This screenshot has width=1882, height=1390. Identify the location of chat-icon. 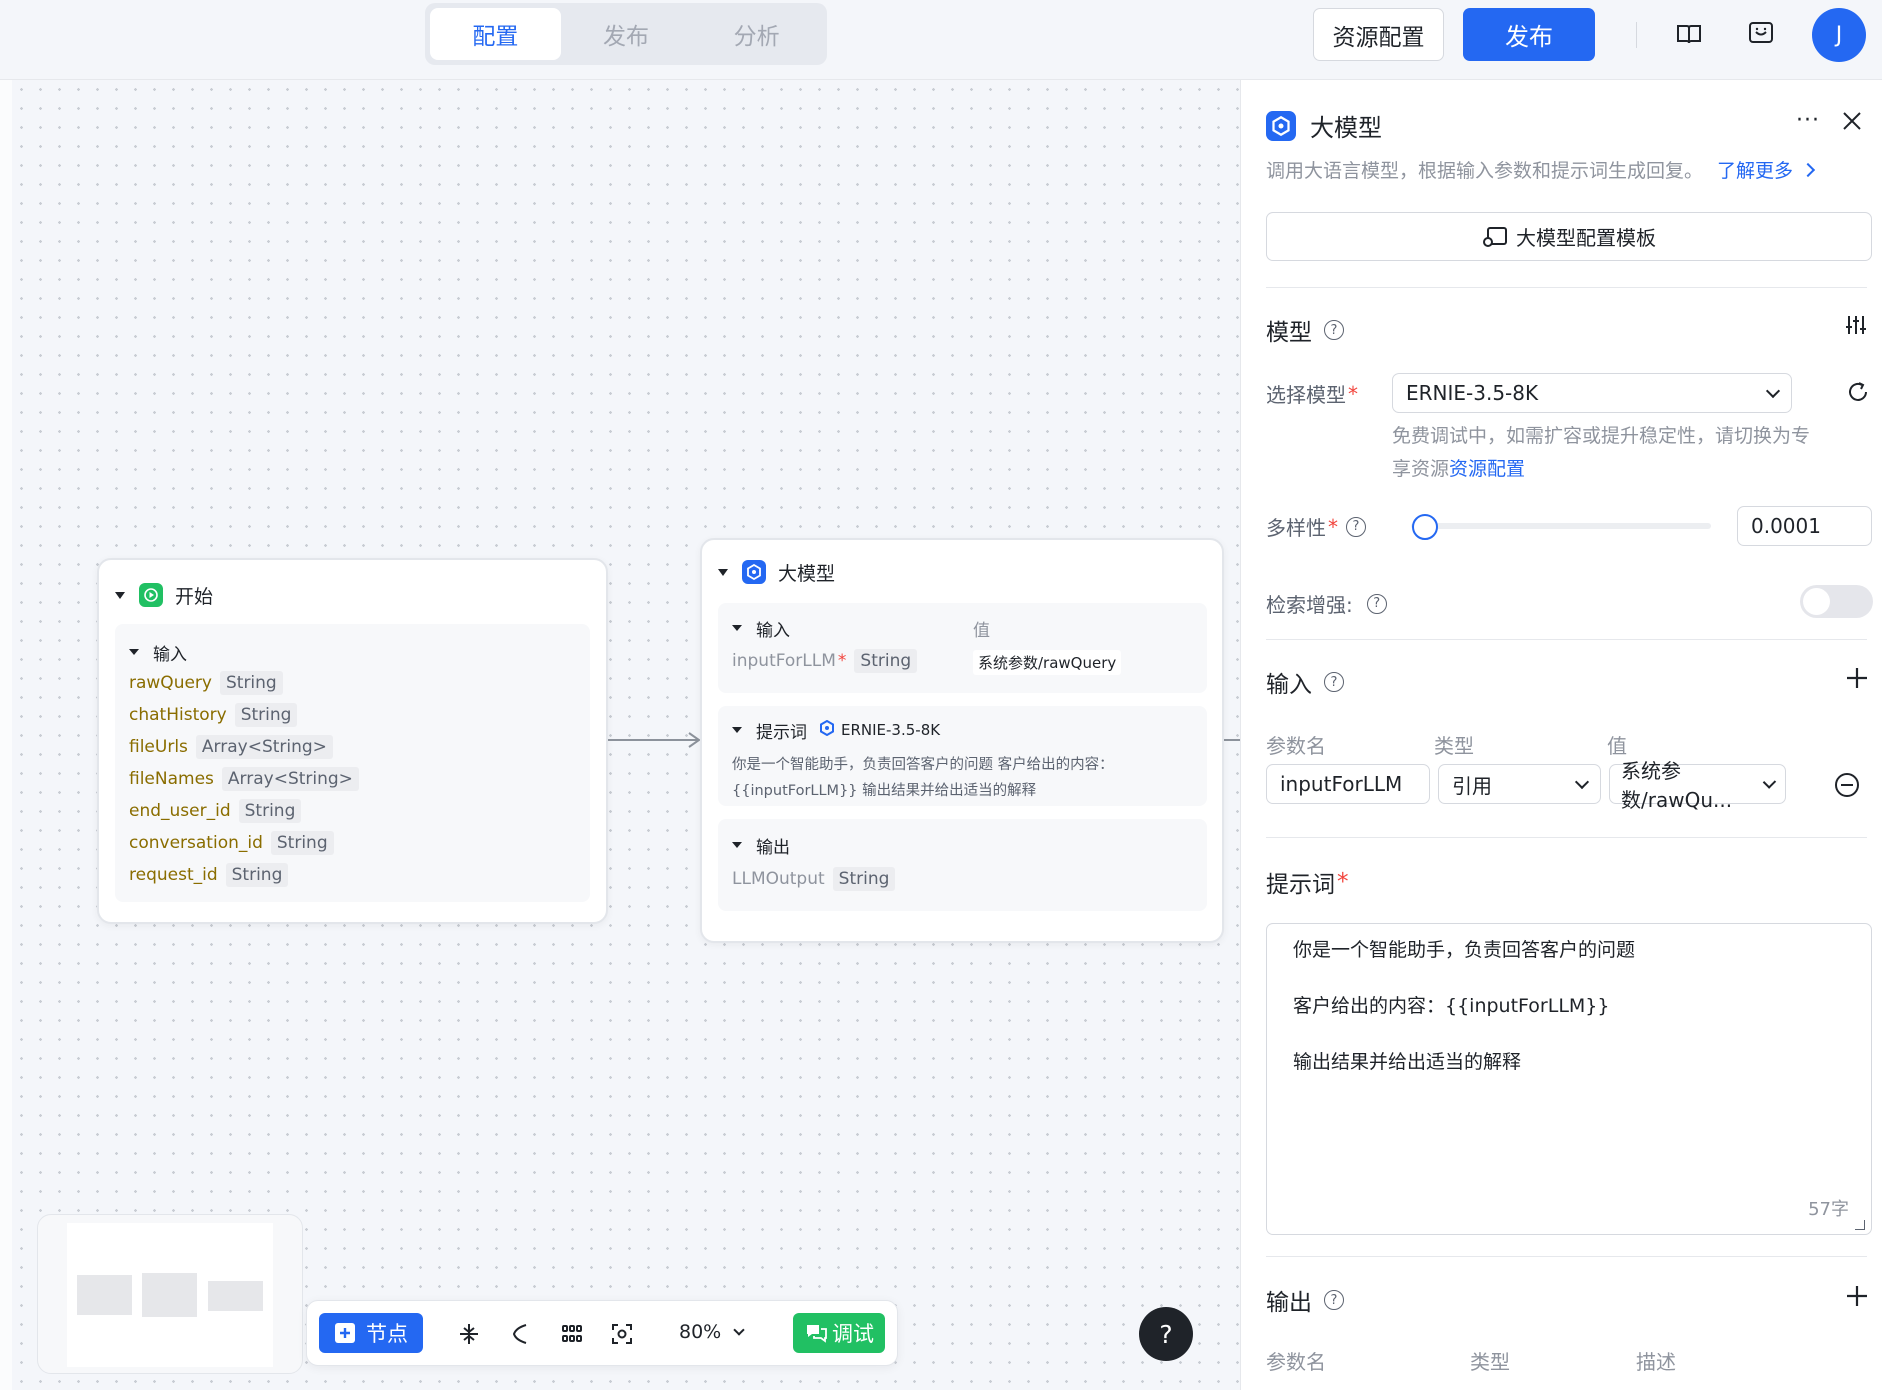
(817, 1334).